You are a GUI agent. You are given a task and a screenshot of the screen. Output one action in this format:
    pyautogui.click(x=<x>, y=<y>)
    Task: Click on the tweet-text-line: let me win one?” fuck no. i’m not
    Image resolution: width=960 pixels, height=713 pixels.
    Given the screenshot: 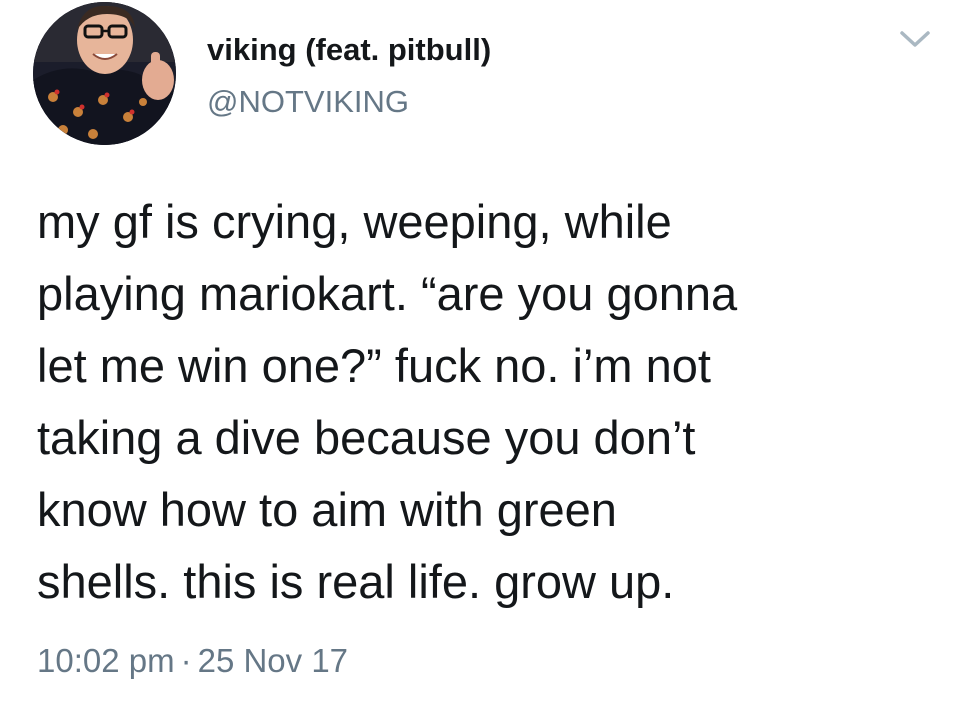 What is the action you would take?
    pyautogui.click(x=374, y=365)
    